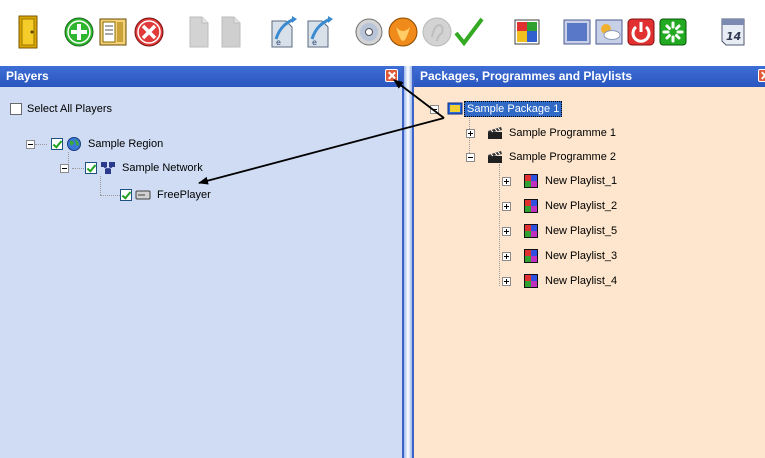 The image size is (765, 458). I want to click on network-icon, so click(108, 168).